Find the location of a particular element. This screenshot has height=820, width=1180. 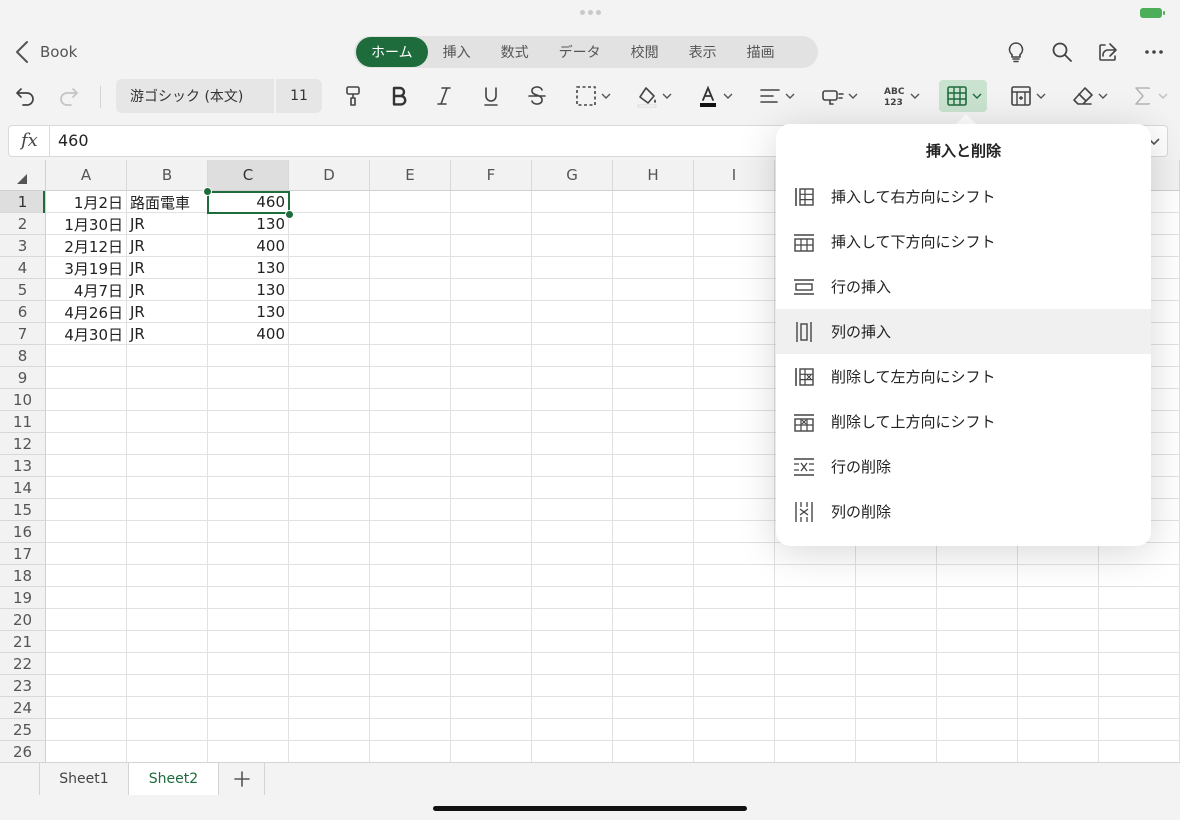

column-header: I is located at coordinates (734, 175).